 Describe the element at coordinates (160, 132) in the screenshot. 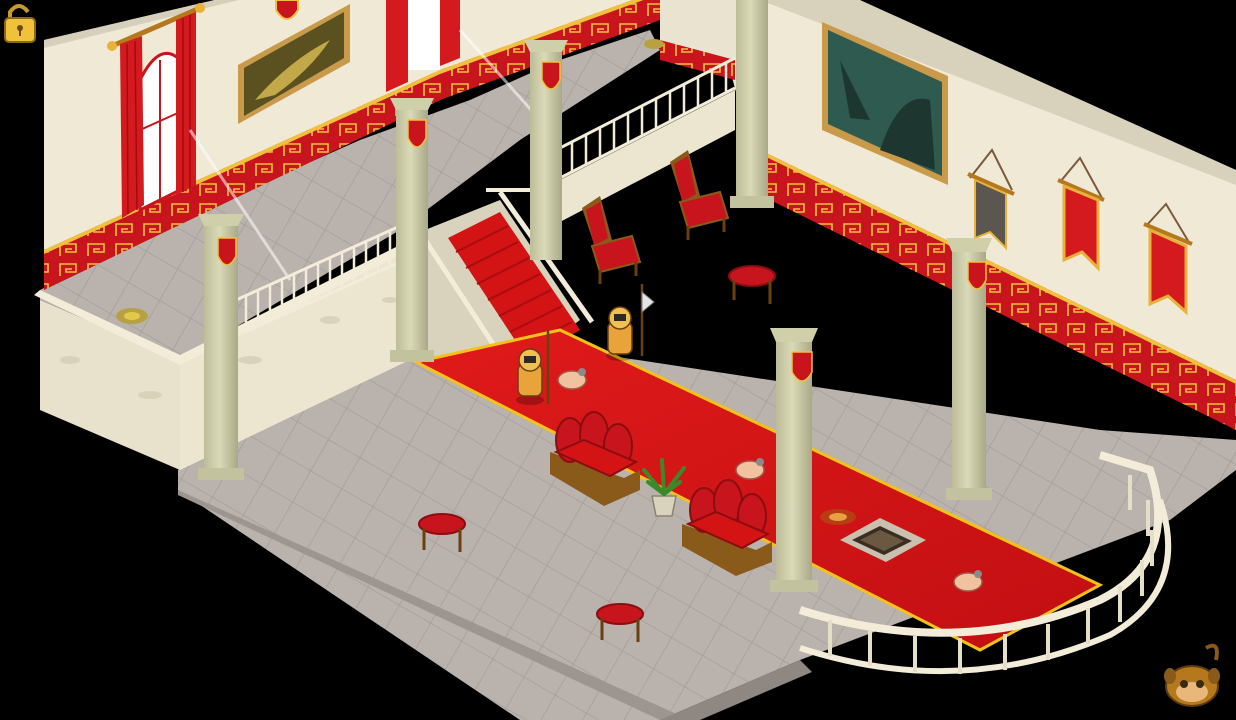

I see `arched-window` at that location.